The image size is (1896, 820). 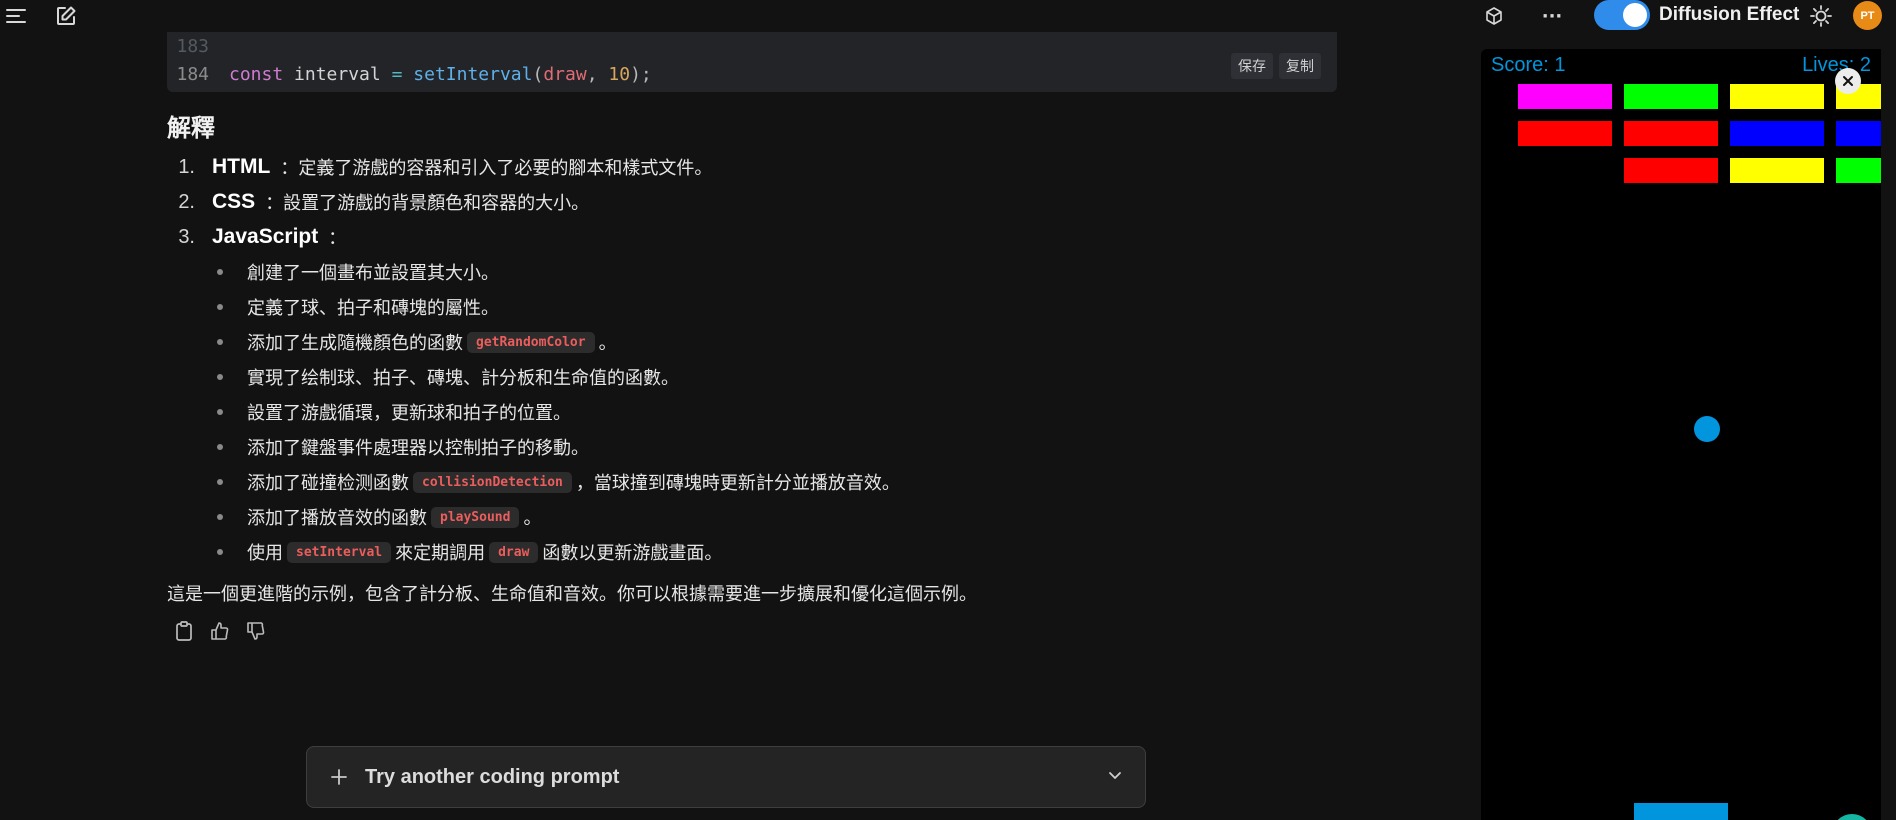 What do you see at coordinates (186, 201) in the screenshot?
I see `list-number: 2.` at bounding box center [186, 201].